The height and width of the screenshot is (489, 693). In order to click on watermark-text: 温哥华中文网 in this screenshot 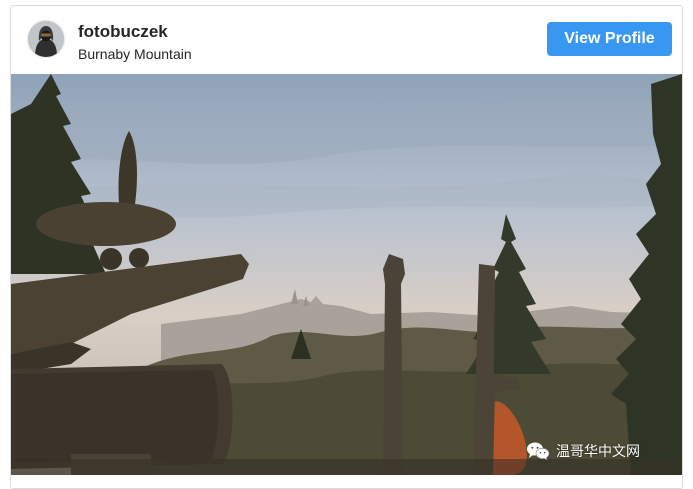, I will do `click(598, 452)`.